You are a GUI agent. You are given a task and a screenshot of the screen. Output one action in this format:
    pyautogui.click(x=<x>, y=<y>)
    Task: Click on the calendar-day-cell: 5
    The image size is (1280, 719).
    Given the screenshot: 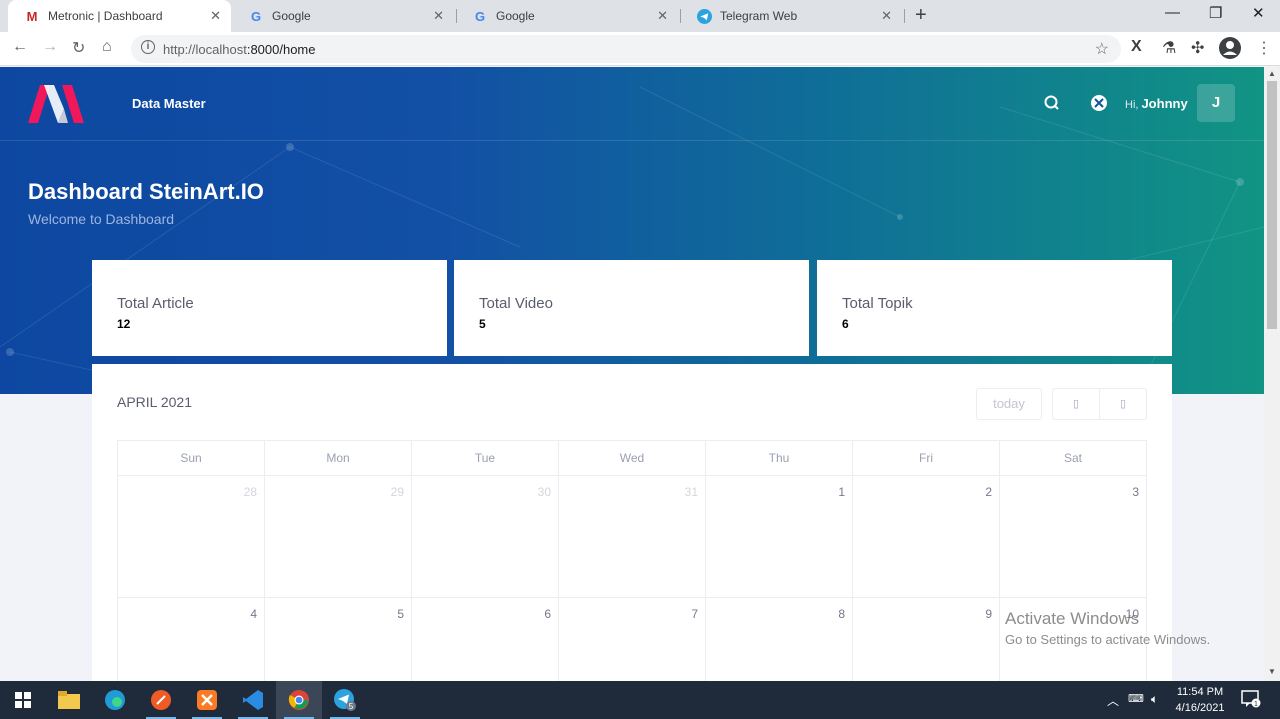 What is the action you would take?
    pyautogui.click(x=337, y=639)
    